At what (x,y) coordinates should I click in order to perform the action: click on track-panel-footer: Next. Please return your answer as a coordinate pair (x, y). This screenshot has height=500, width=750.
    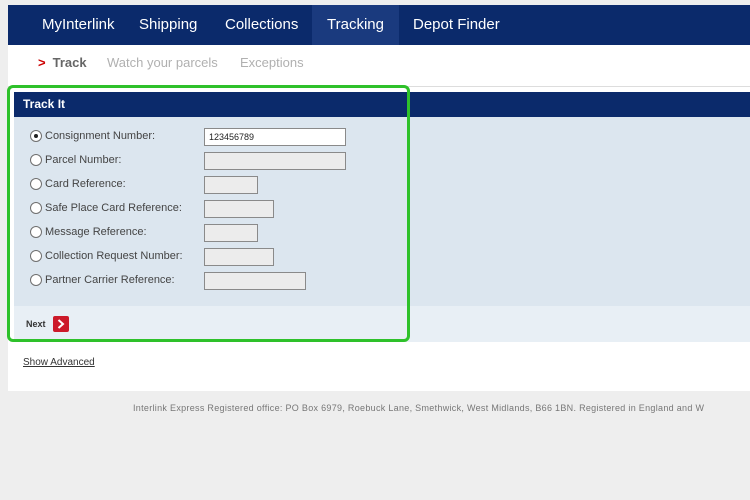
    Looking at the image, I should click on (382, 324).